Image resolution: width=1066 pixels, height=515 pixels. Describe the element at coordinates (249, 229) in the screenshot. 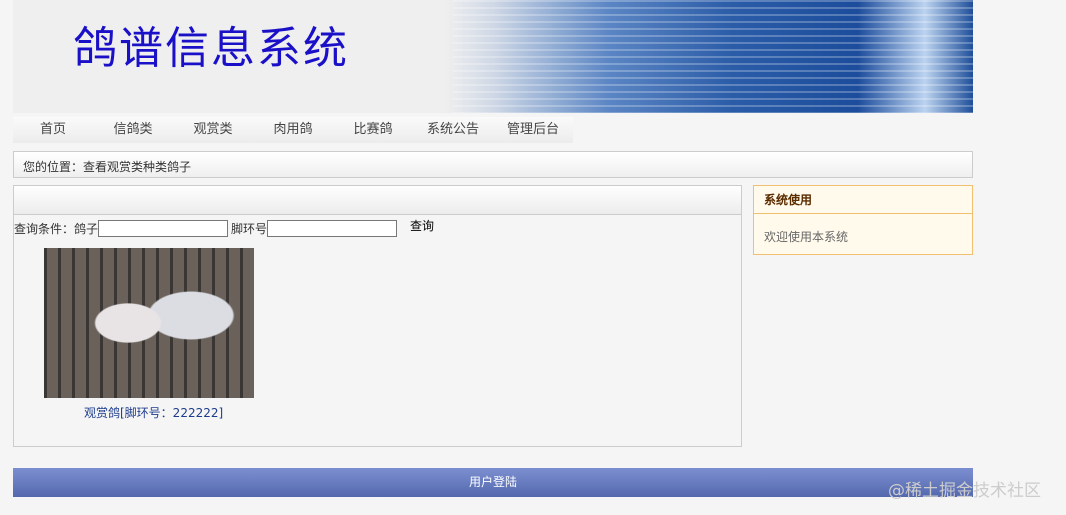

I see `ring-label: 脚环号` at that location.